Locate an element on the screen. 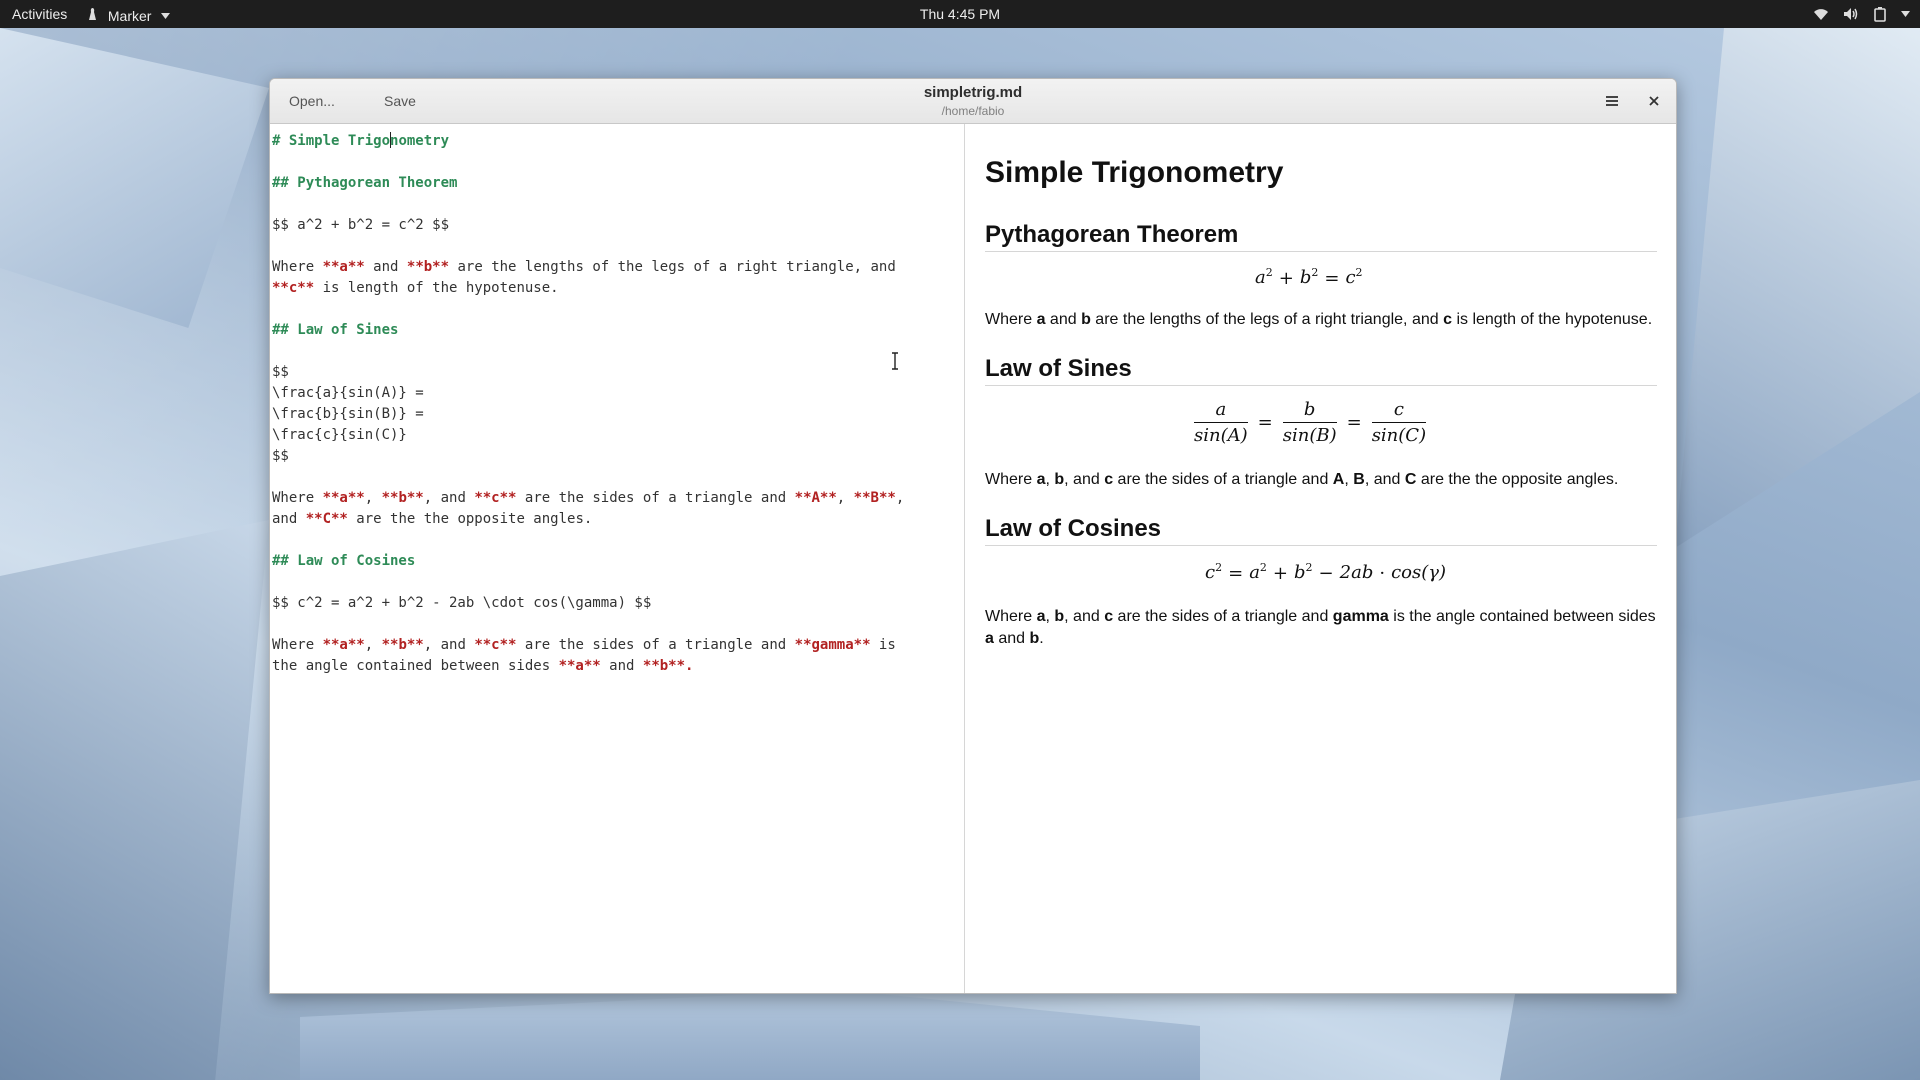  preview-heading-pythagorean: Pythagorean Theorem is located at coordinates (1321, 236).